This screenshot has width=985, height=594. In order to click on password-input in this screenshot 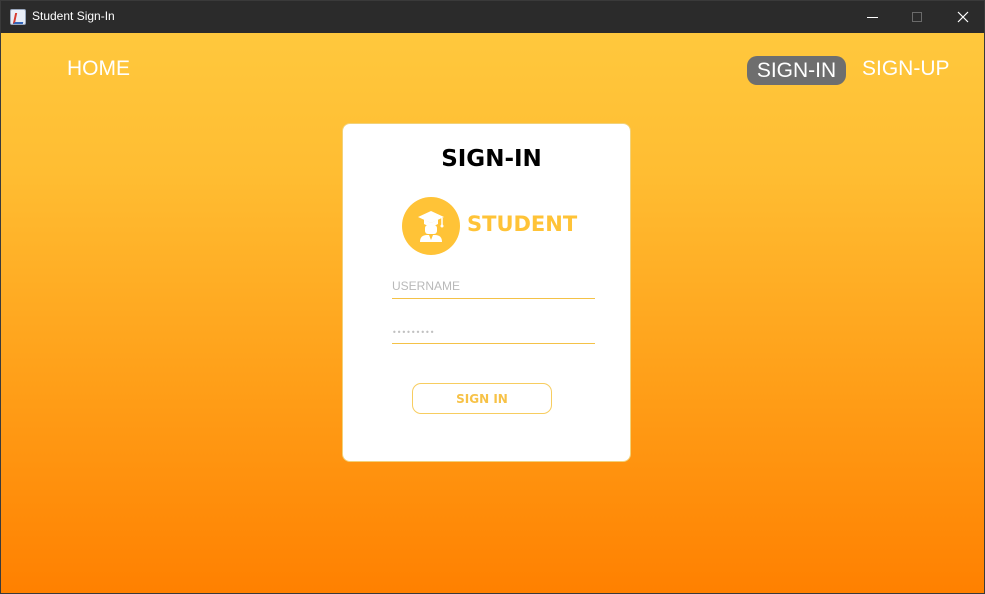, I will do `click(493, 332)`.